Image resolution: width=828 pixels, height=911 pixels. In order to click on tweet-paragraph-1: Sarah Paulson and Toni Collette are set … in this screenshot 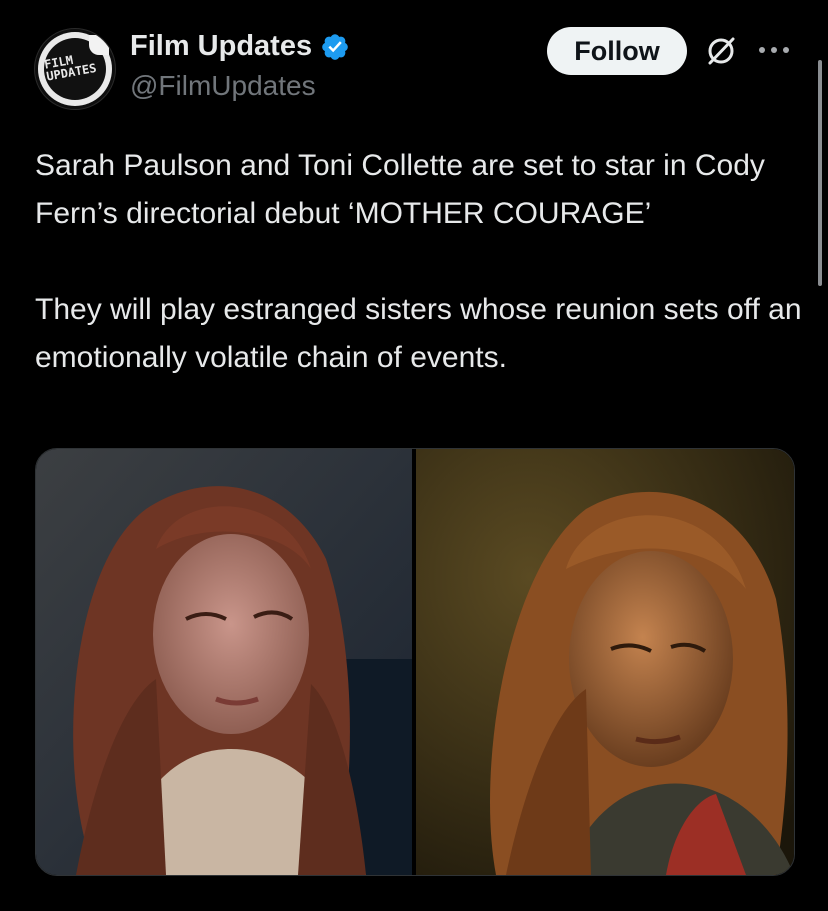, I will do `click(400, 189)`.